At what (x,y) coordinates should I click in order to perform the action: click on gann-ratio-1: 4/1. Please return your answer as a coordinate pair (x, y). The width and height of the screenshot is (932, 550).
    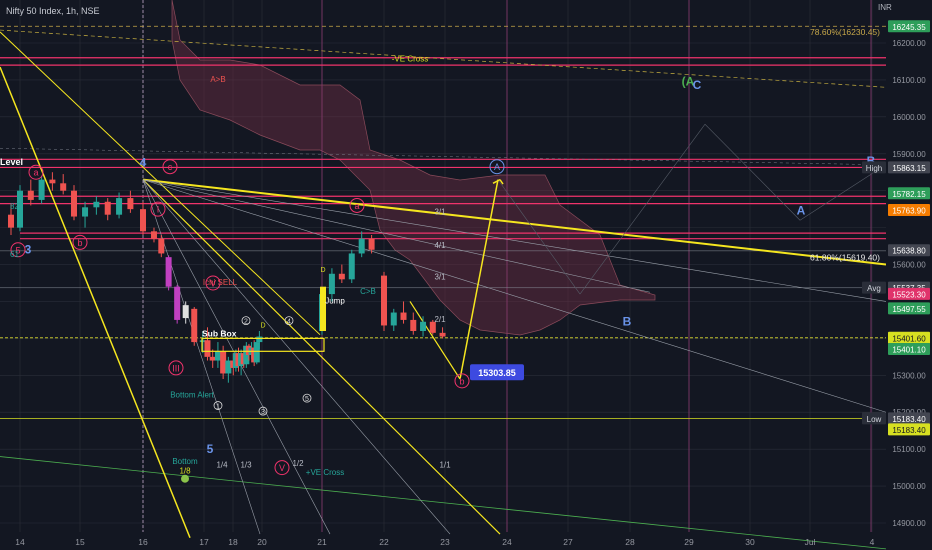
    Looking at the image, I should click on (440, 245).